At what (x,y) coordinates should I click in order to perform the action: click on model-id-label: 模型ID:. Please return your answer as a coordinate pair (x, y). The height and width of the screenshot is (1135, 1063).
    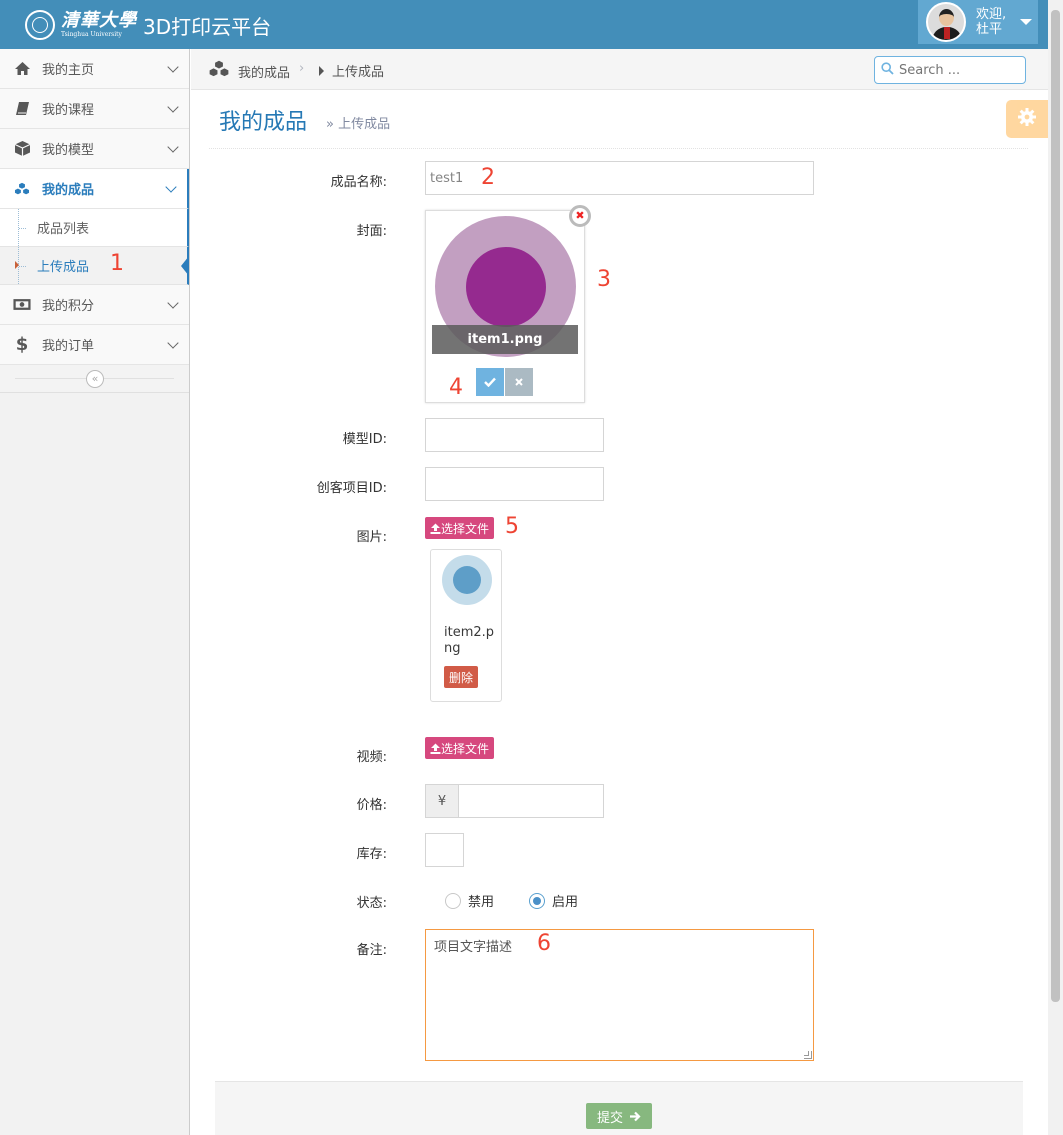
    Looking at the image, I should click on (364, 439).